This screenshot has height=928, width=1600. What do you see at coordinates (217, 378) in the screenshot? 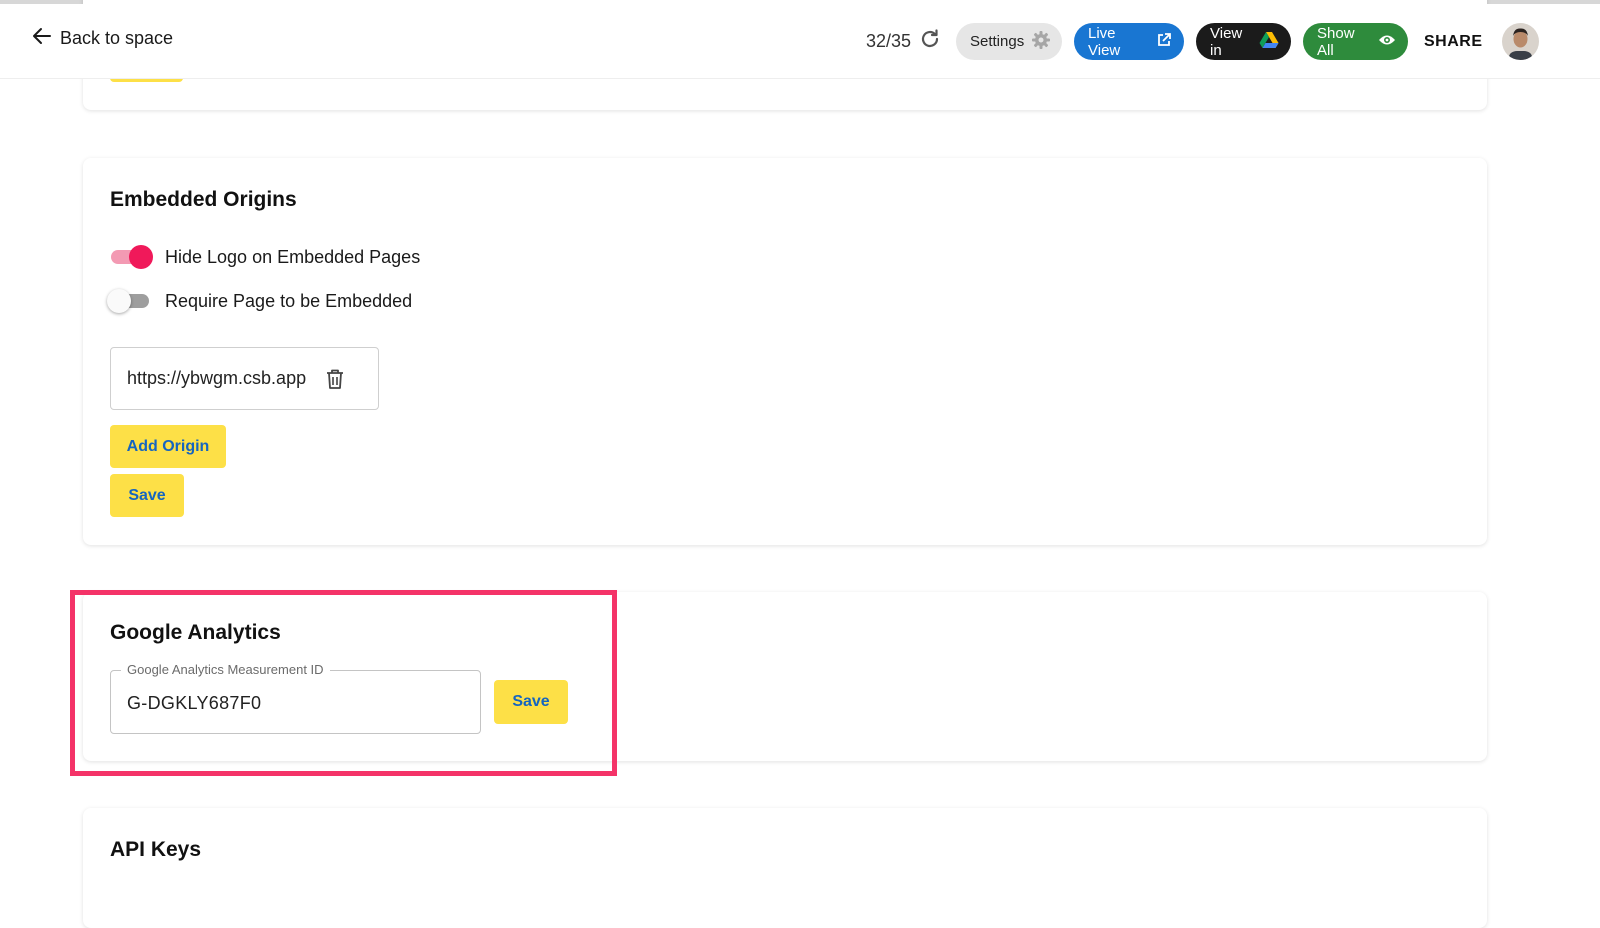
I see `origin-url: https://ybwgm.csb.app` at bounding box center [217, 378].